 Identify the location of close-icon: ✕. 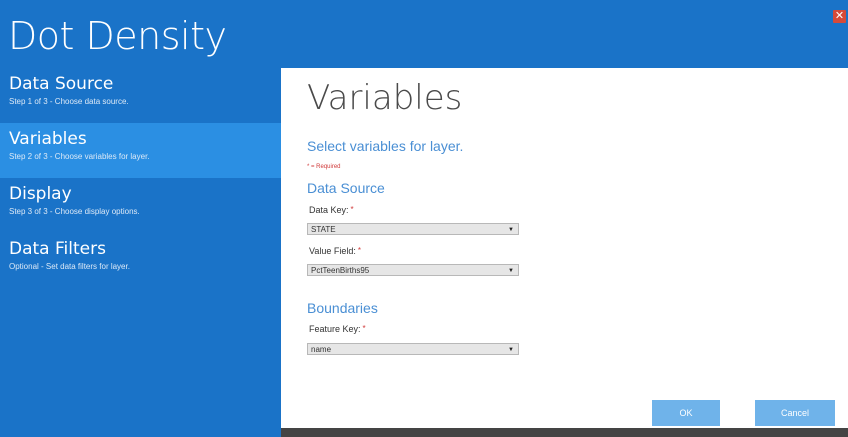
(839, 16).